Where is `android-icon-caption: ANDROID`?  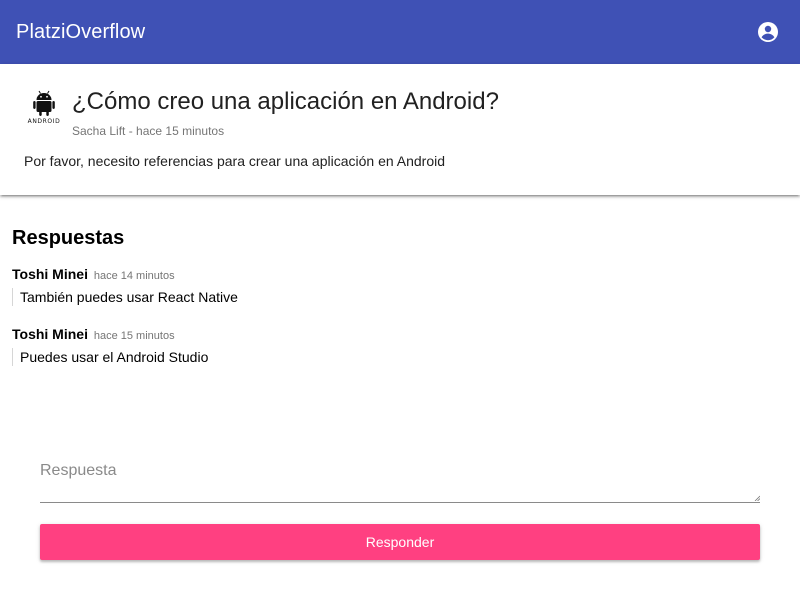 android-icon-caption: ANDROID is located at coordinates (44, 121).